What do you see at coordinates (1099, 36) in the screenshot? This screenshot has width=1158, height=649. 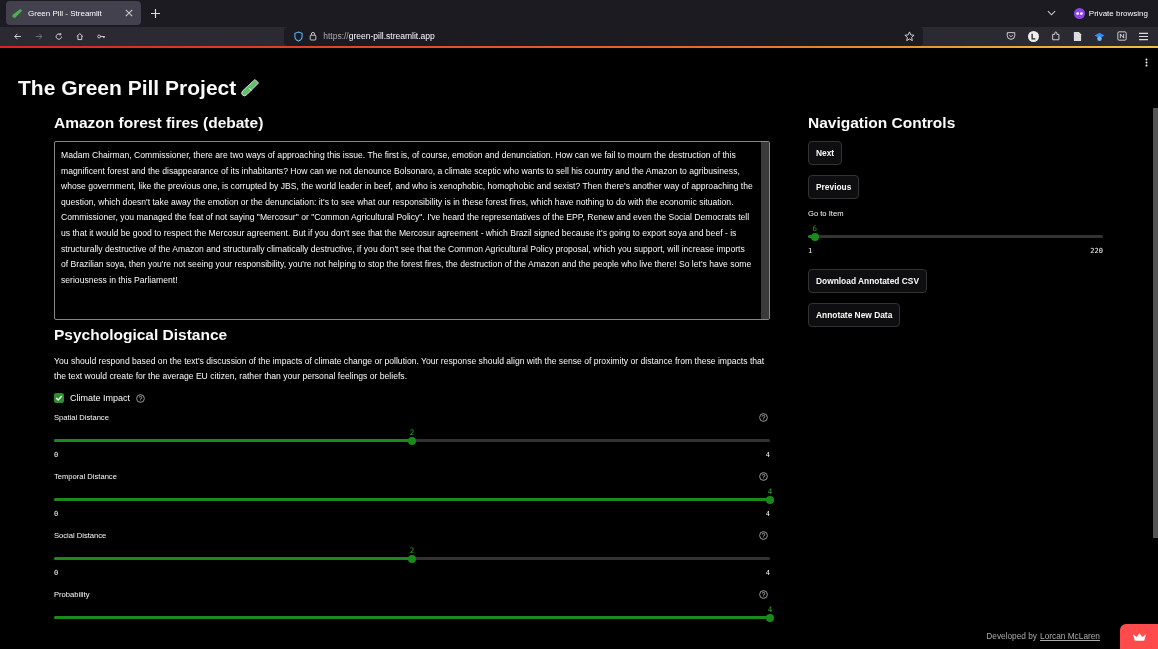 I see `graduation-cap-icon` at bounding box center [1099, 36].